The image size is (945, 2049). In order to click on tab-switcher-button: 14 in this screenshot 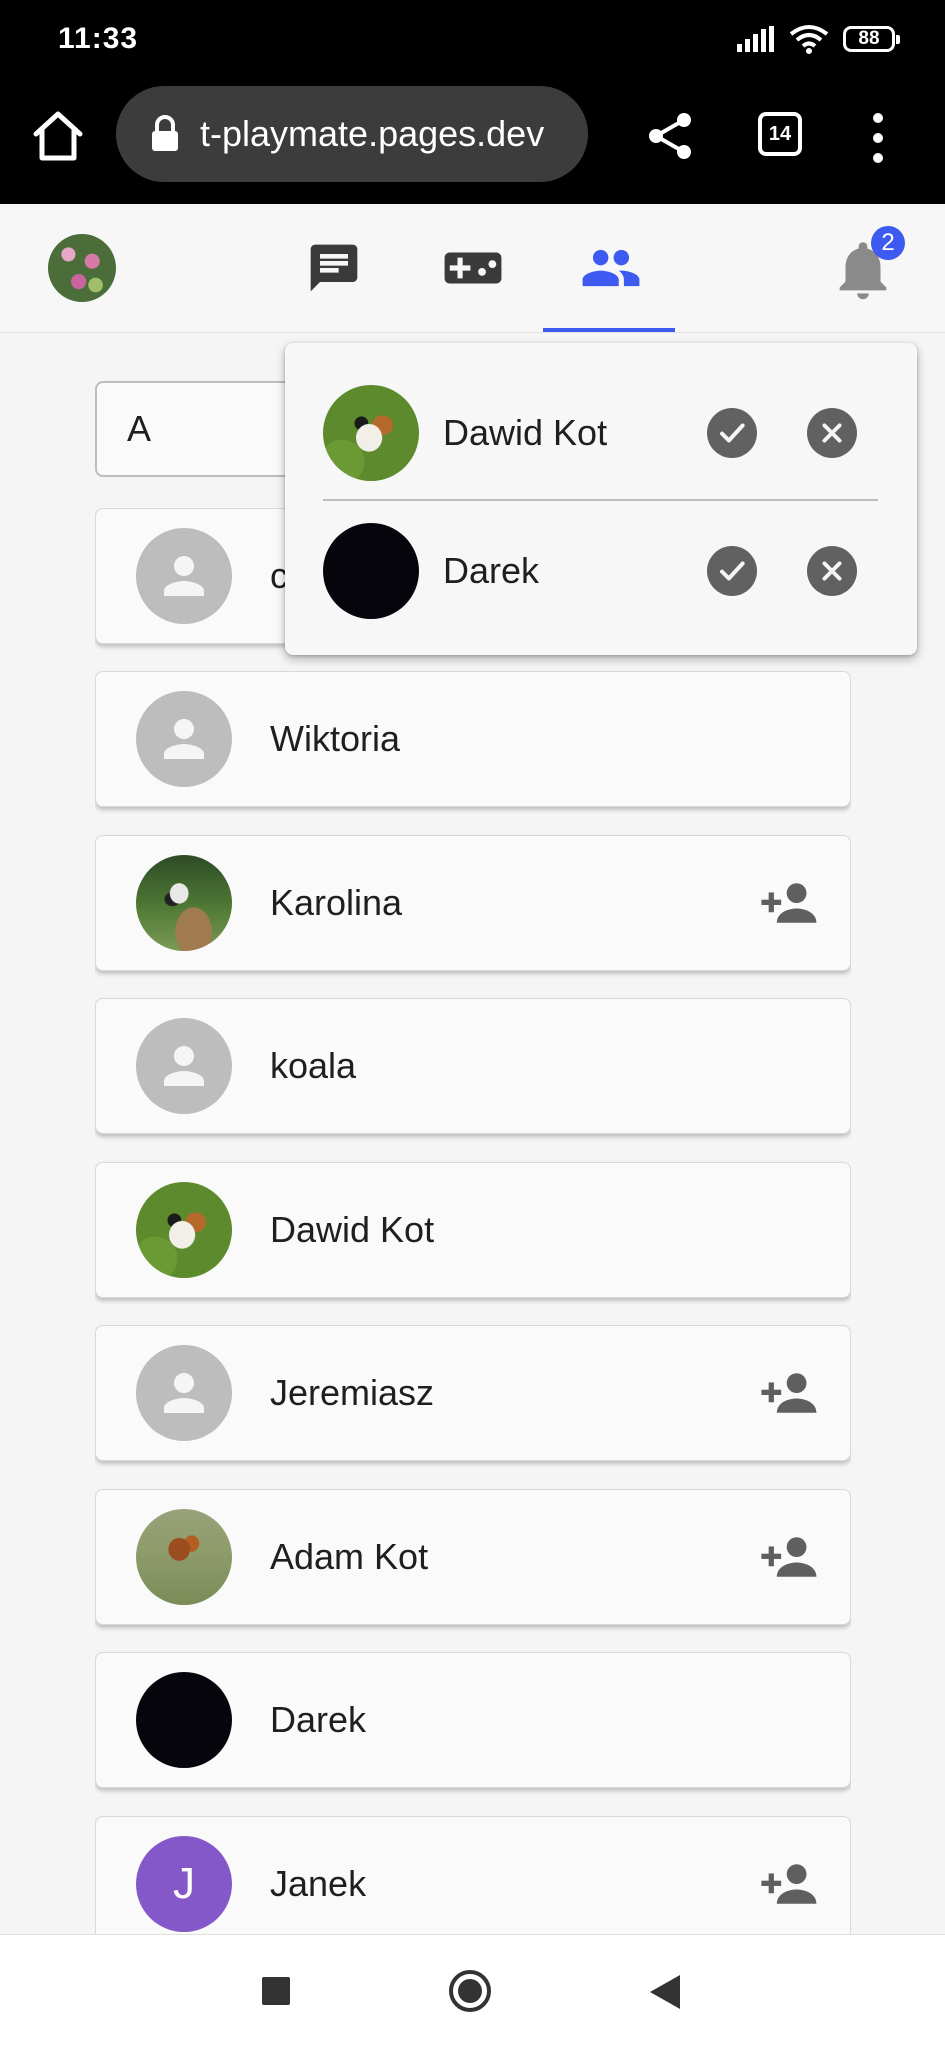, I will do `click(780, 134)`.